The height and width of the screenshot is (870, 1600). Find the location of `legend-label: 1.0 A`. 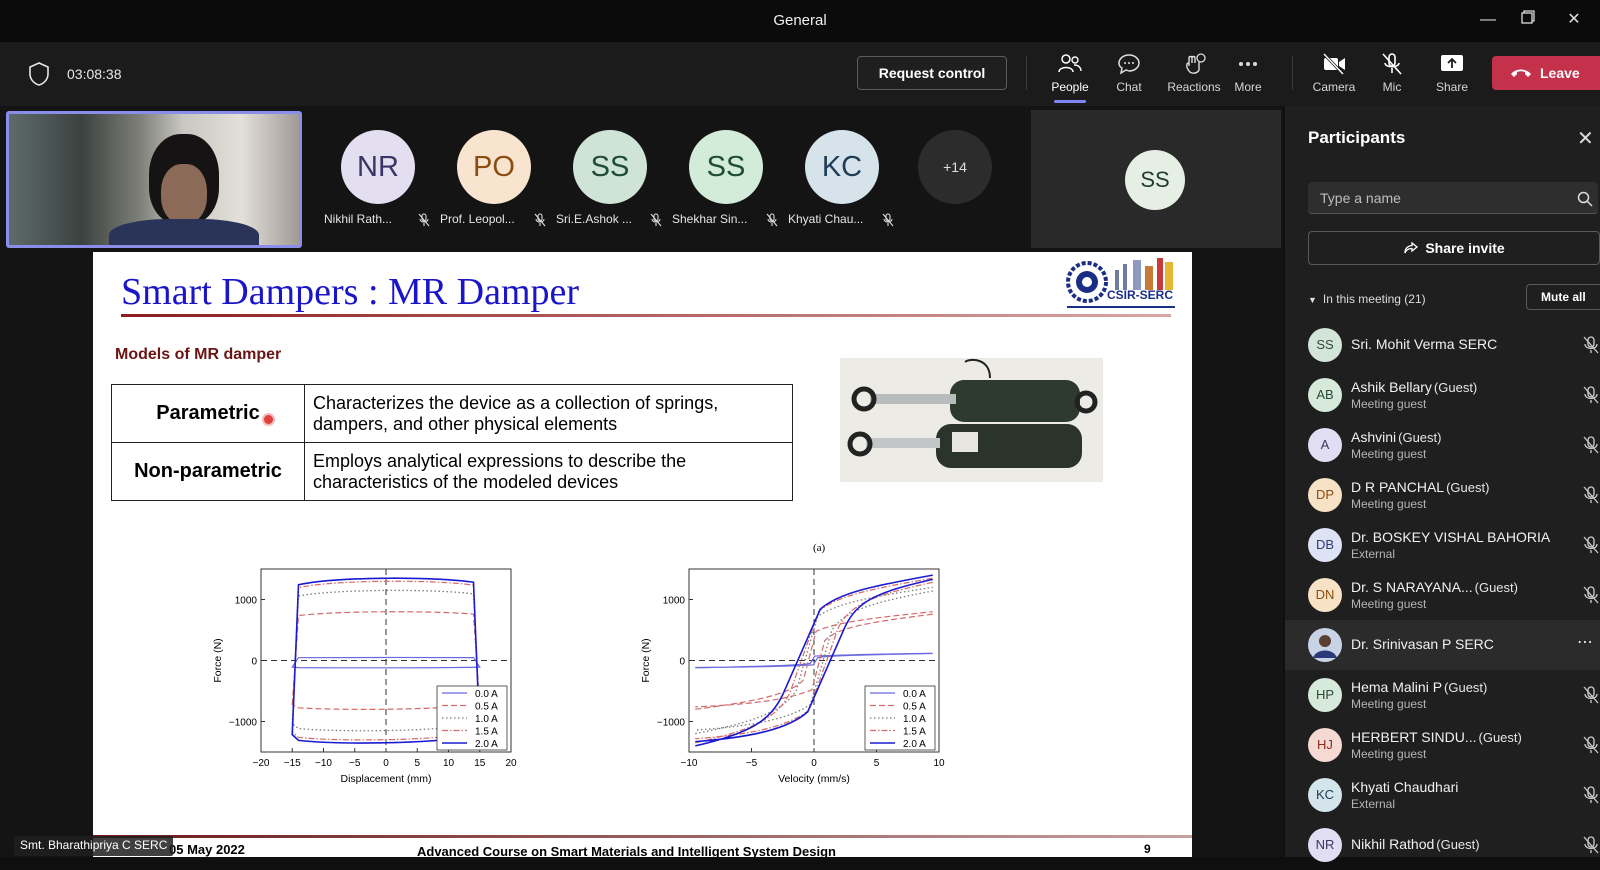

legend-label: 1.0 A is located at coordinates (486, 719).